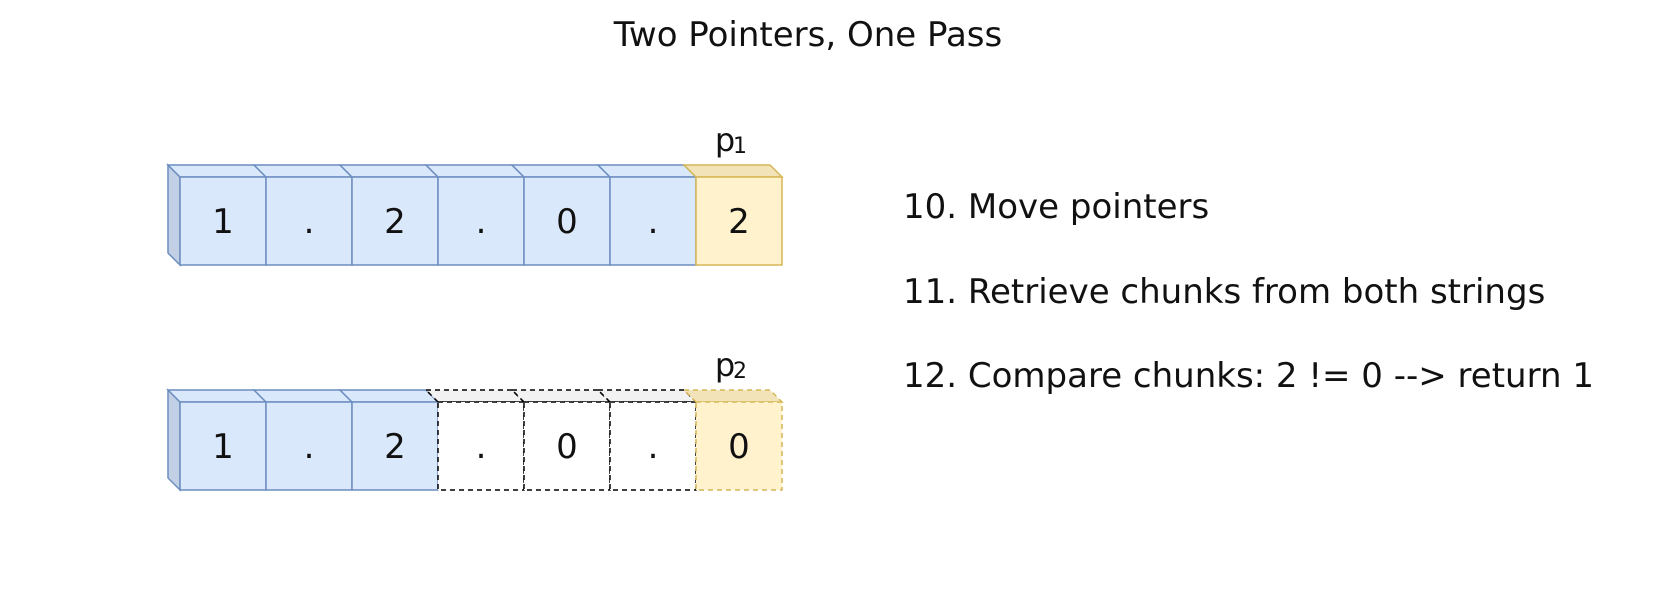  Describe the element at coordinates (807, 35) in the screenshot. I see `diagram-title: Two Pointers, One Pass` at that location.